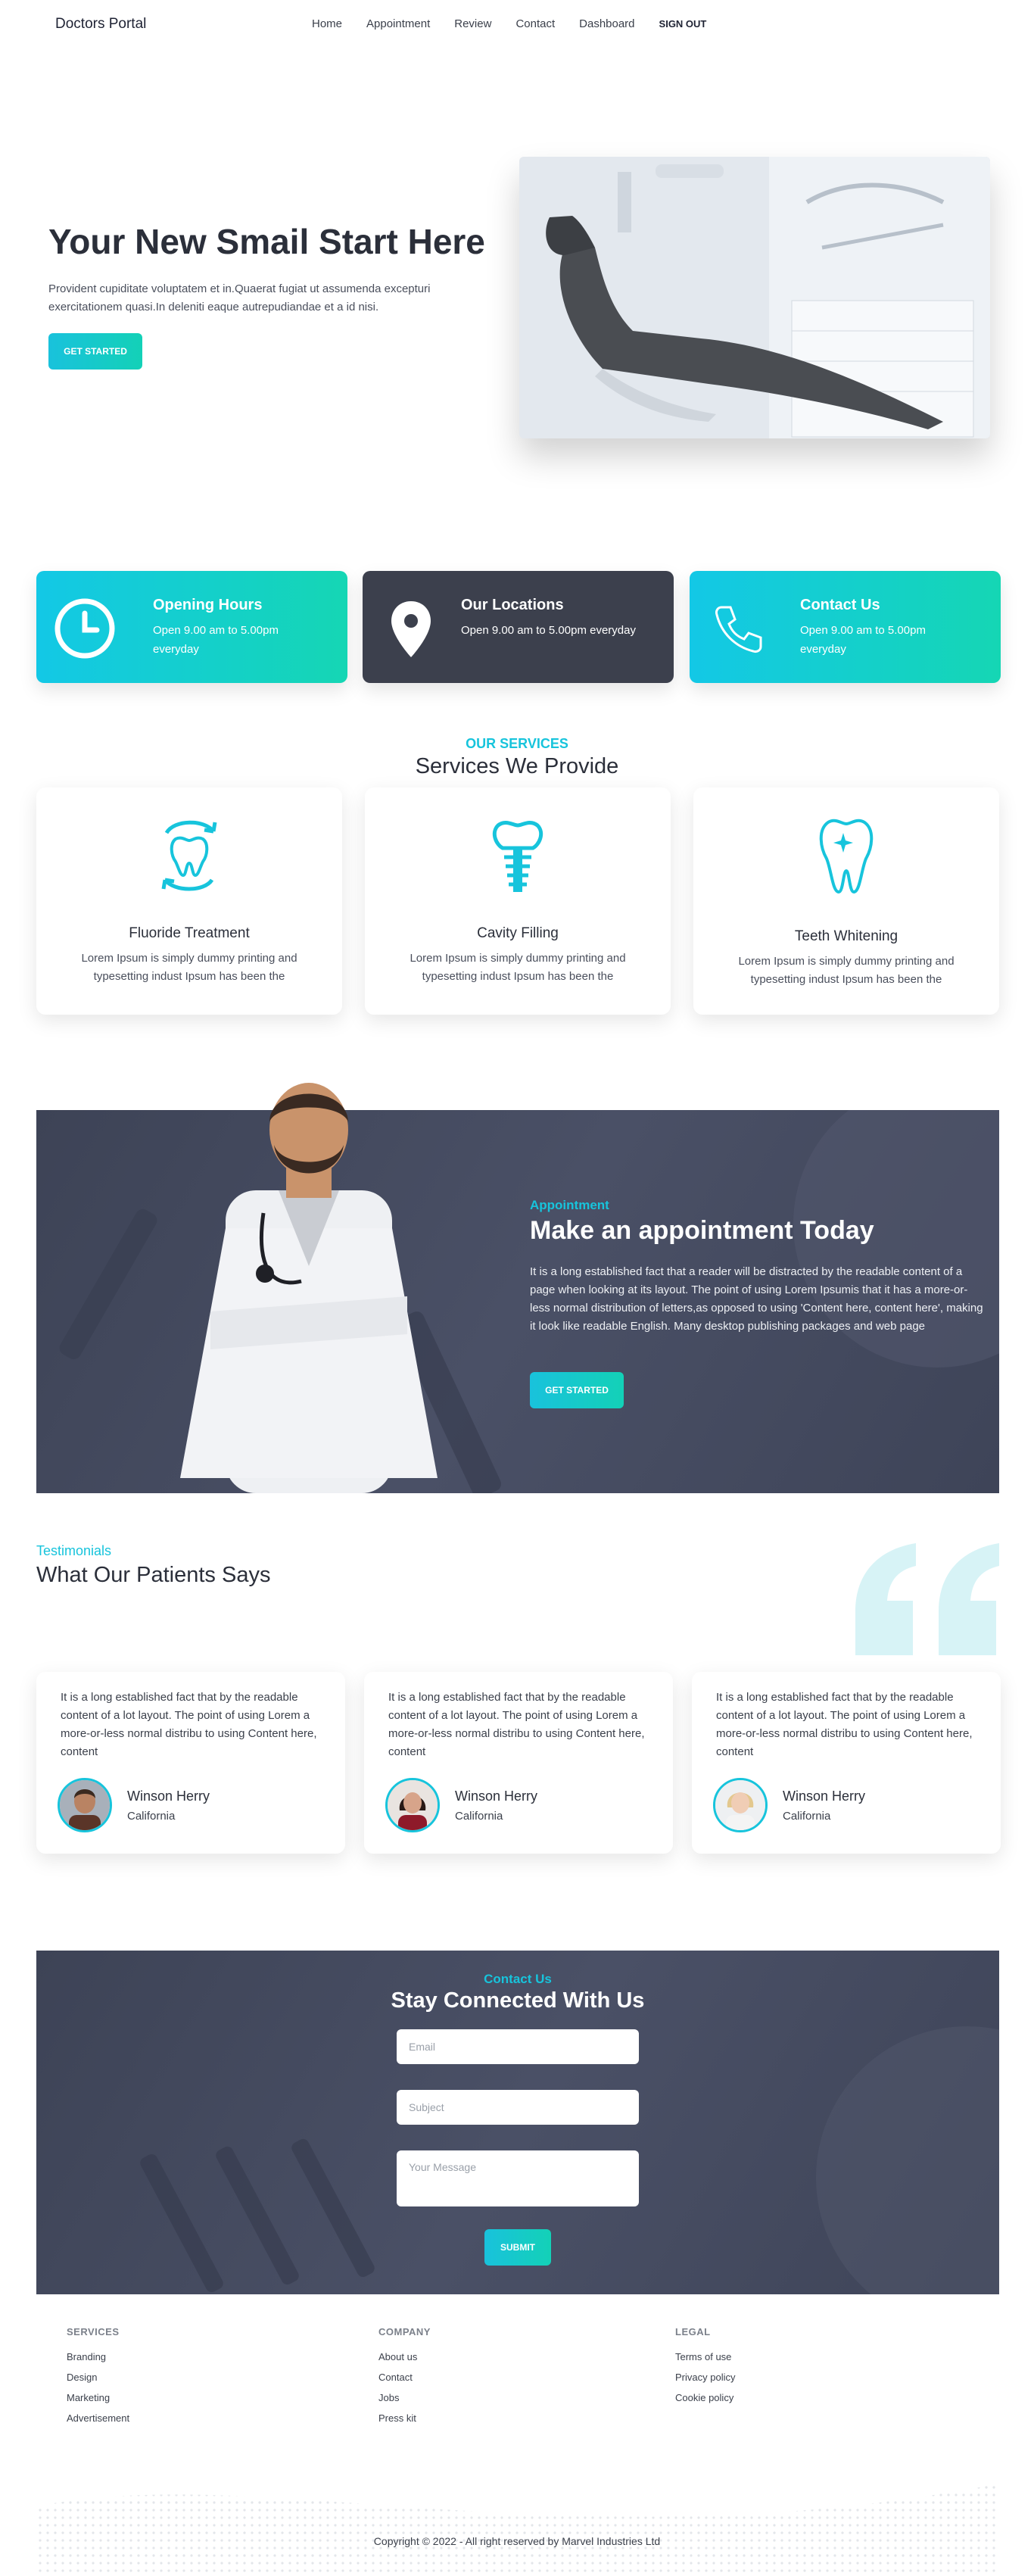  What do you see at coordinates (405, 2397) in the screenshot?
I see `footer-link: Jobs` at bounding box center [405, 2397].